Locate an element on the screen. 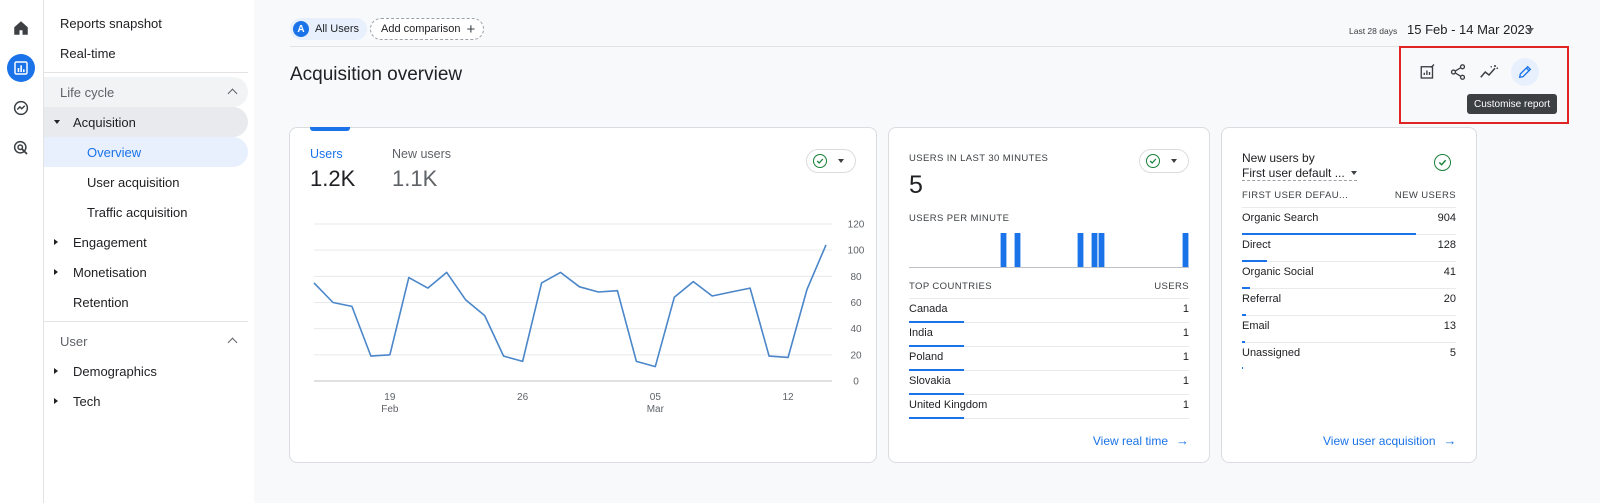 The image size is (1600, 503). table-row: Organic Search 904 is located at coordinates (1349, 221).